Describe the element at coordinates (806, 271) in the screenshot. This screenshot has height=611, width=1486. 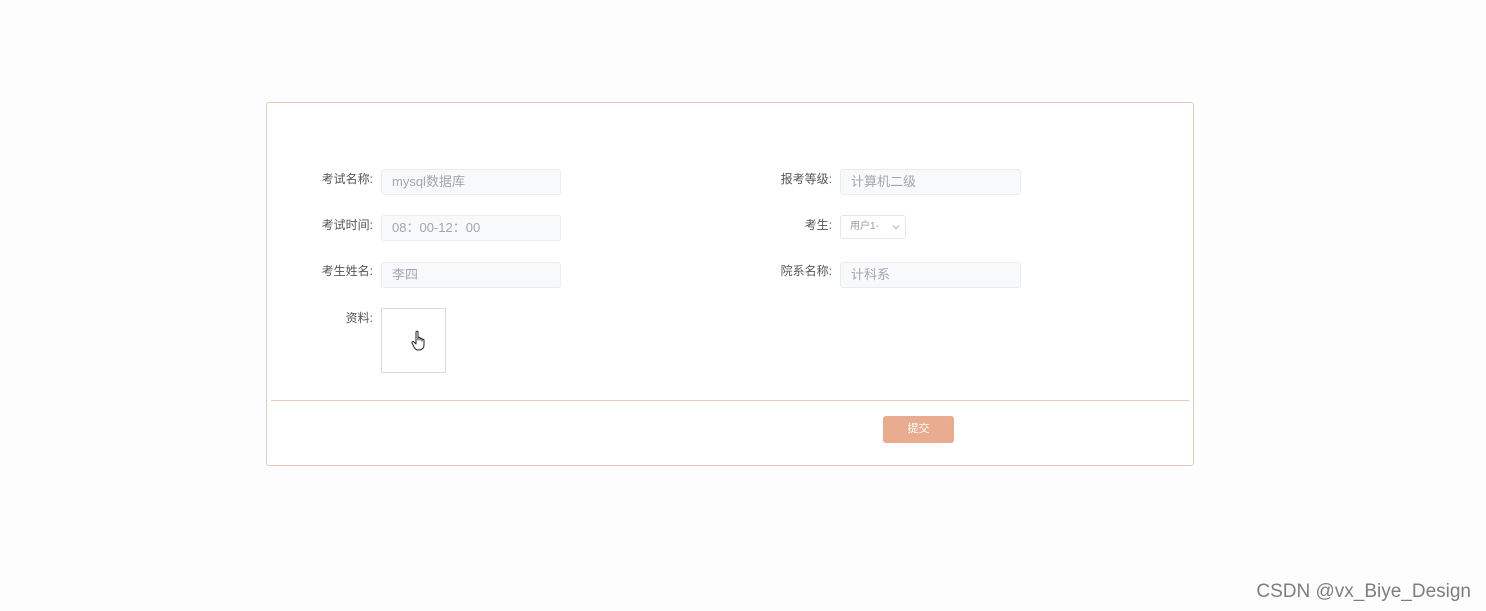
I see `department-label: 院系名称:` at that location.